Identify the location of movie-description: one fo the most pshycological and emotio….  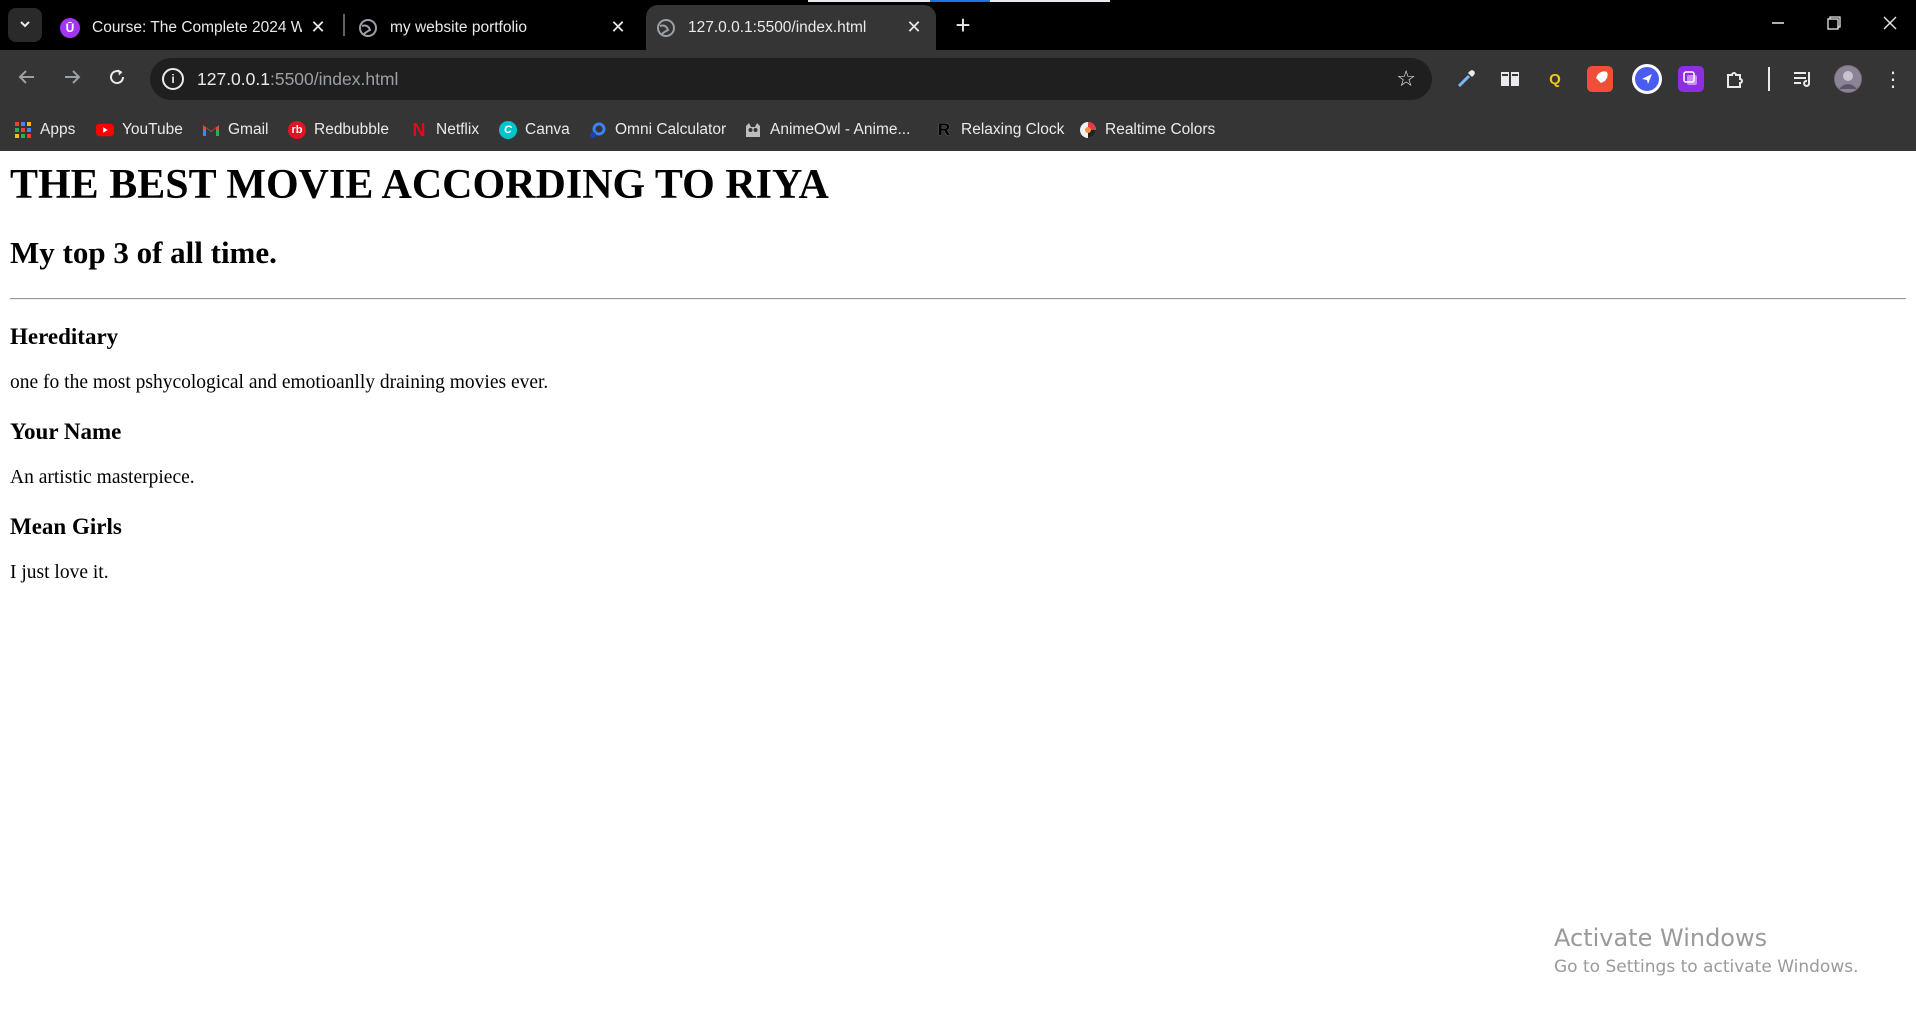
(279, 383).